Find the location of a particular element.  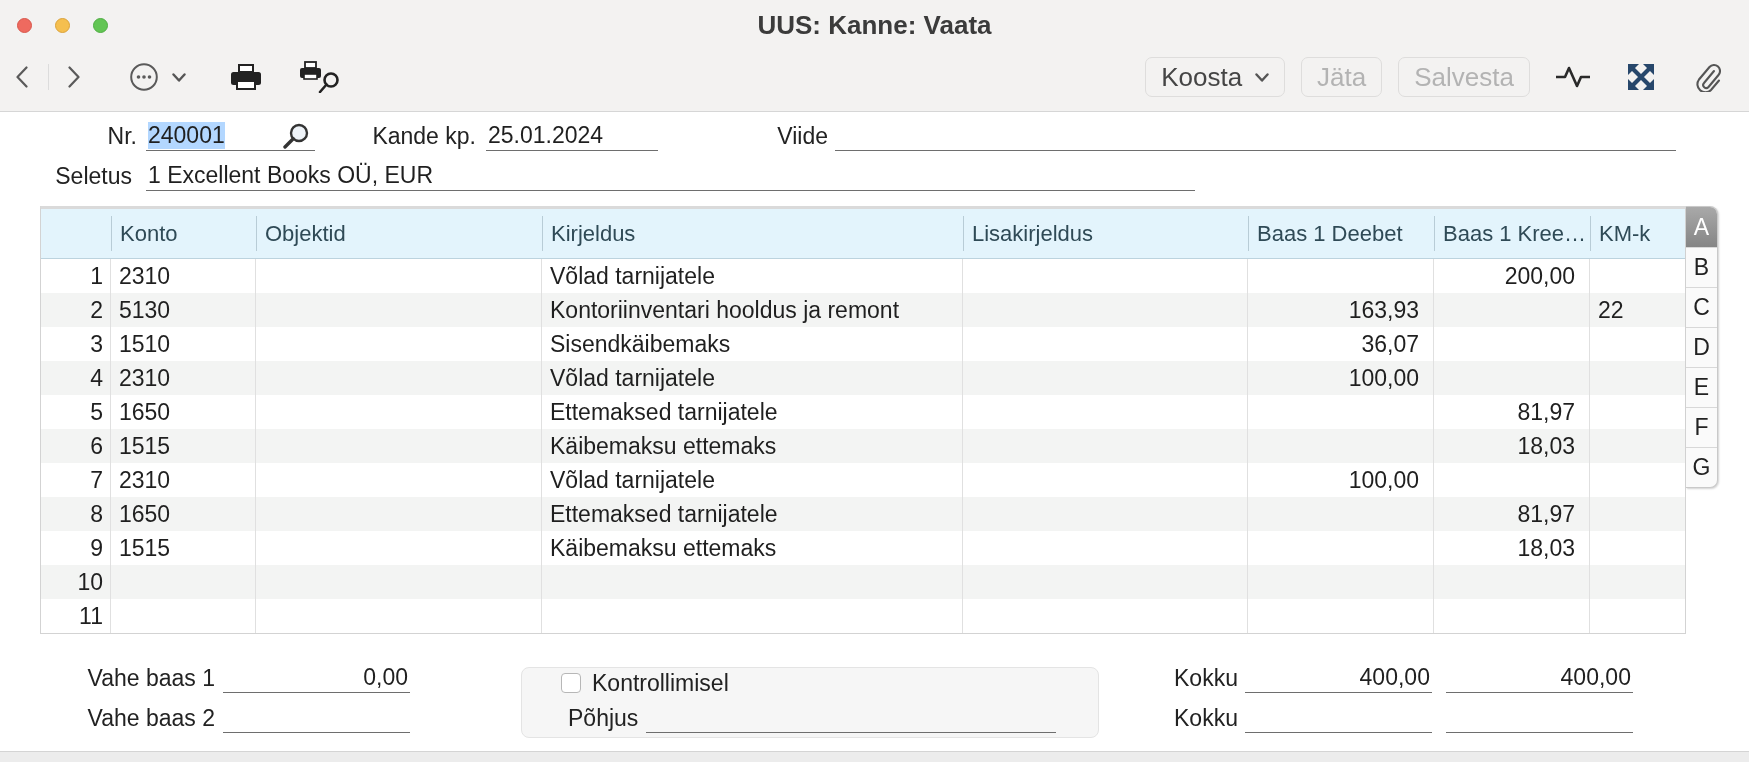

table-row: 2 5130 Kontoriinventari hooldus ja remont 163,93 22 is located at coordinates (863, 310).